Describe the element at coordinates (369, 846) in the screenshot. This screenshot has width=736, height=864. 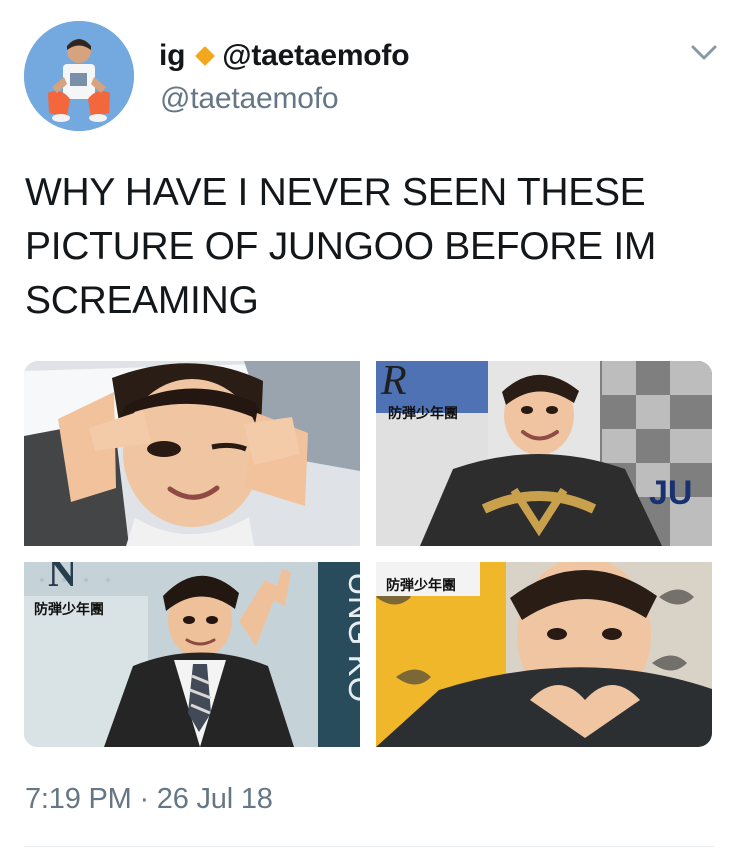
I see `tweet-divider` at that location.